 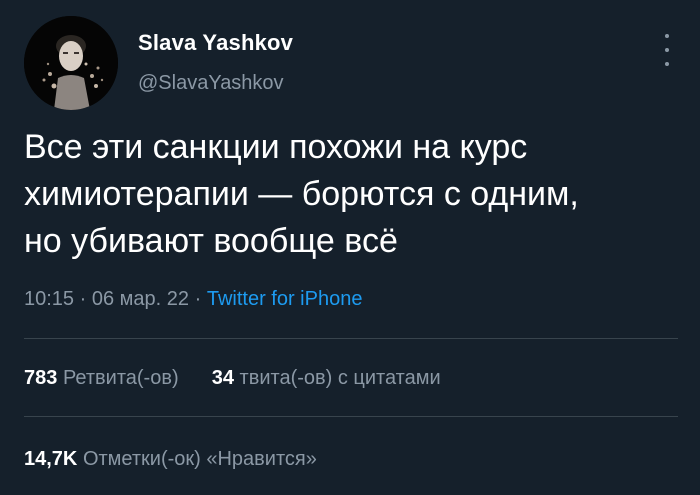 What do you see at coordinates (49, 299) in the screenshot?
I see `tweet-time: 10:15` at bounding box center [49, 299].